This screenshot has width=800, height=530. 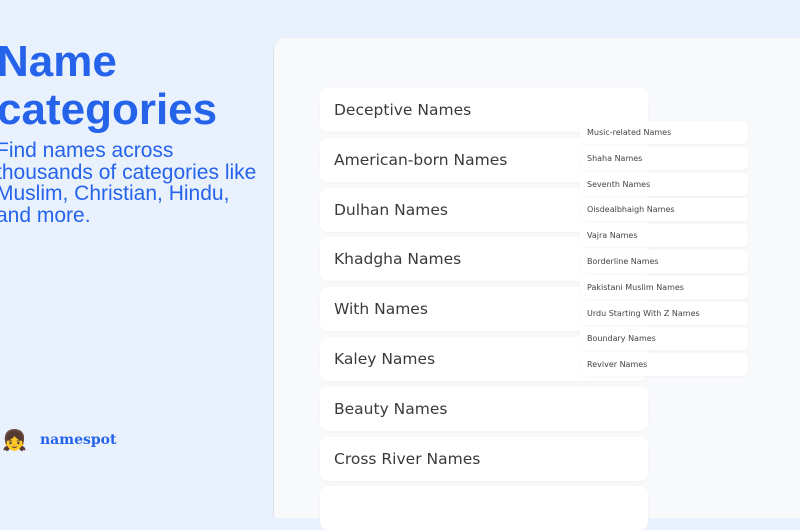 What do you see at coordinates (664, 132) in the screenshot?
I see `mini-category-card: Music-related Names` at bounding box center [664, 132].